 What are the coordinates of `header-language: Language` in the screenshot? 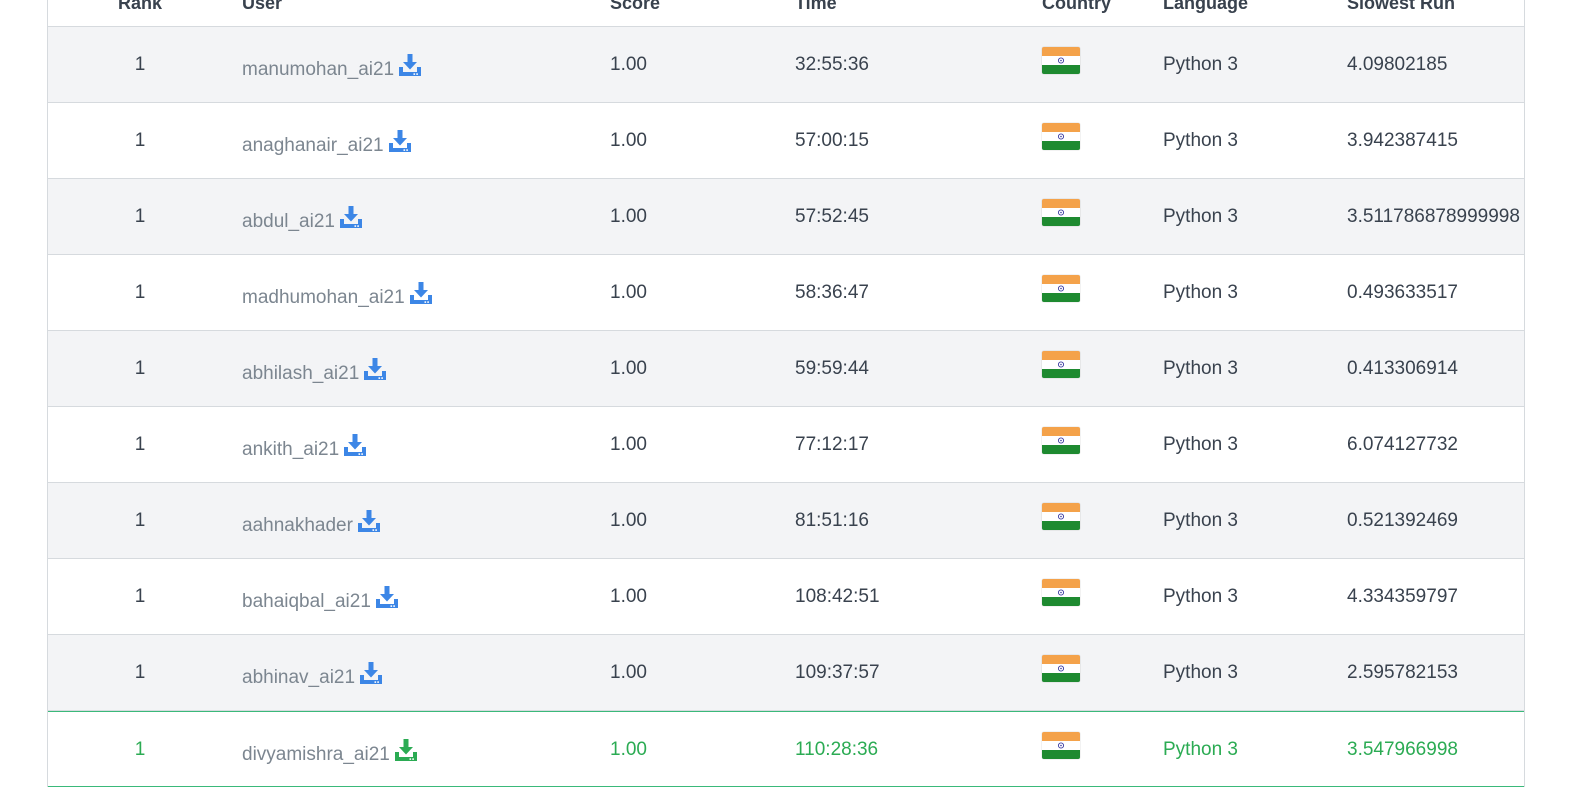 It's located at (1206, 6).